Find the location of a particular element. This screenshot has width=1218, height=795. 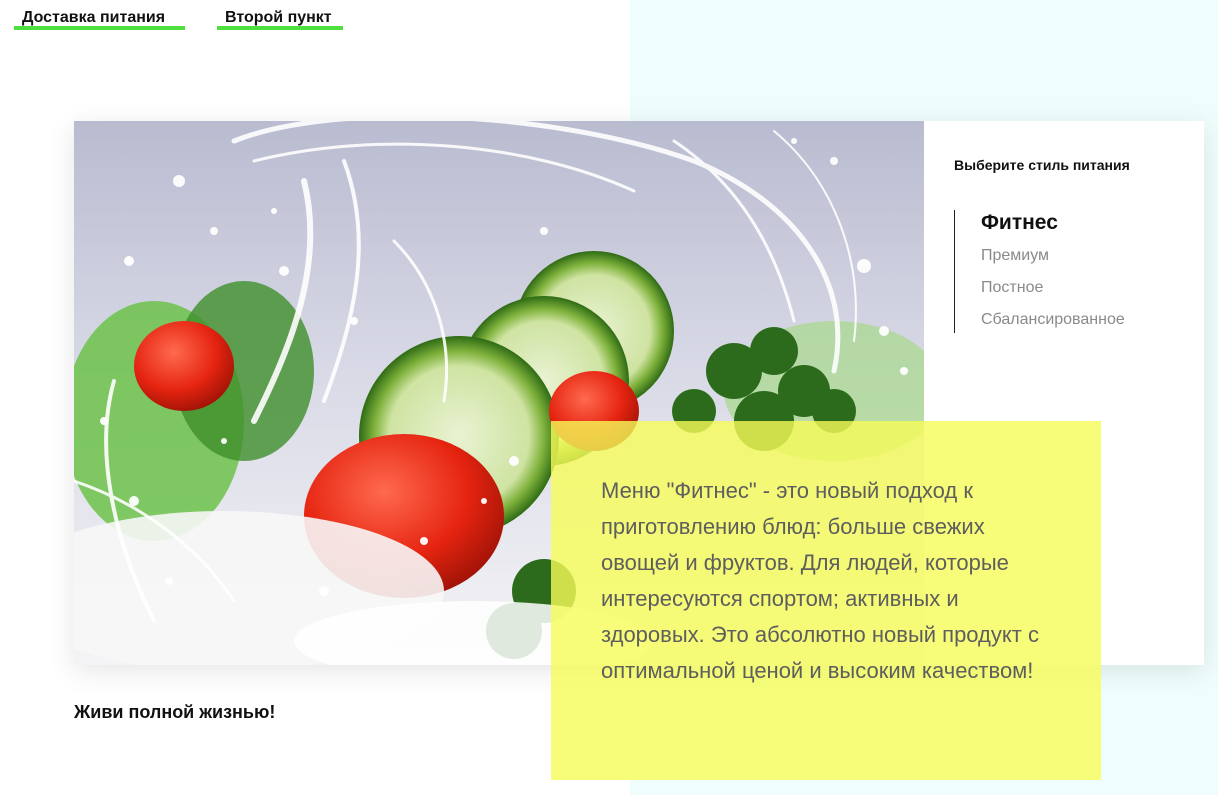

slogan: Живи полной жизнью! is located at coordinates (175, 712).